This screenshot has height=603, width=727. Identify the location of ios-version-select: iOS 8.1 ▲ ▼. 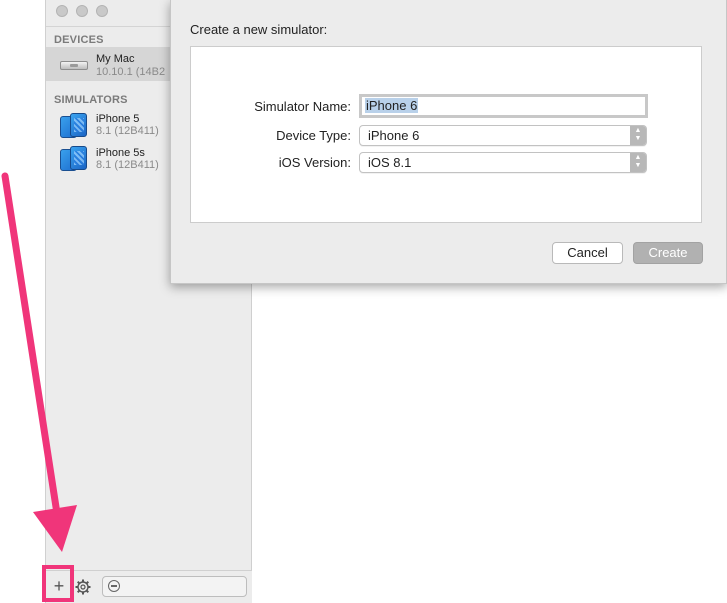
(503, 162).